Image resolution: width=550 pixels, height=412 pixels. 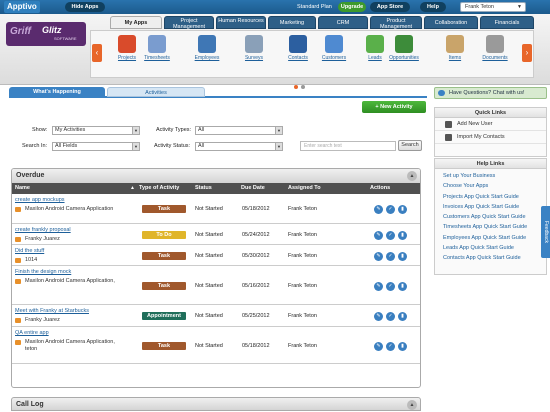 What do you see at coordinates (455, 48) in the screenshot?
I see `app-items: Items` at bounding box center [455, 48].